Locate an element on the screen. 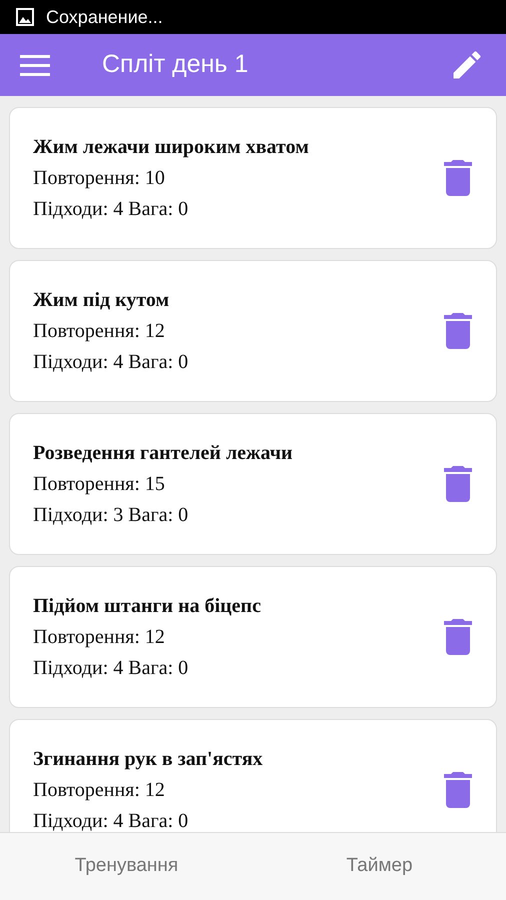 The height and width of the screenshot is (900, 506). exercise-name: Підйом штанги на біцепс is located at coordinates (147, 606).